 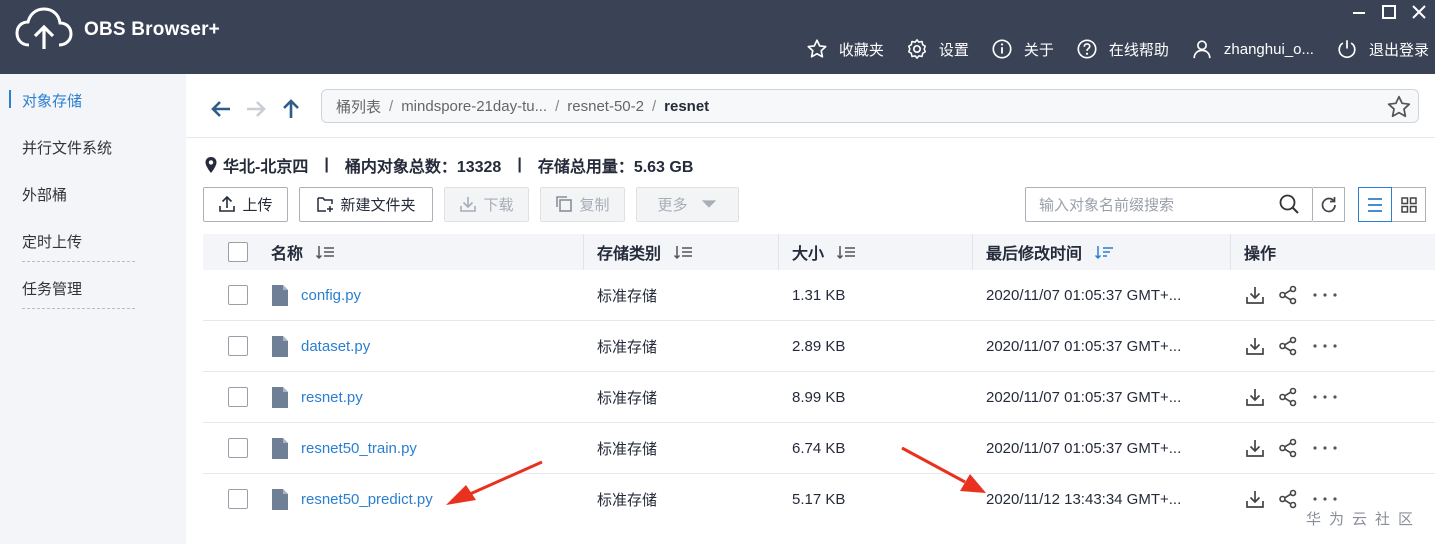 What do you see at coordinates (332, 397) in the screenshot?
I see `file-name-link: resnet.py` at bounding box center [332, 397].